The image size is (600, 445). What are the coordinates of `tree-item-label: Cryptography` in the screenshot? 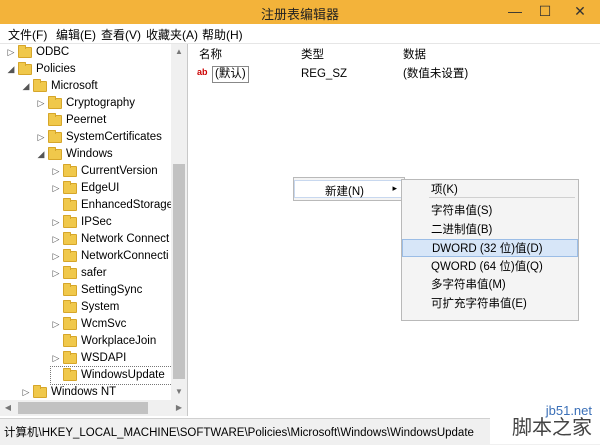 It's located at (101, 103).